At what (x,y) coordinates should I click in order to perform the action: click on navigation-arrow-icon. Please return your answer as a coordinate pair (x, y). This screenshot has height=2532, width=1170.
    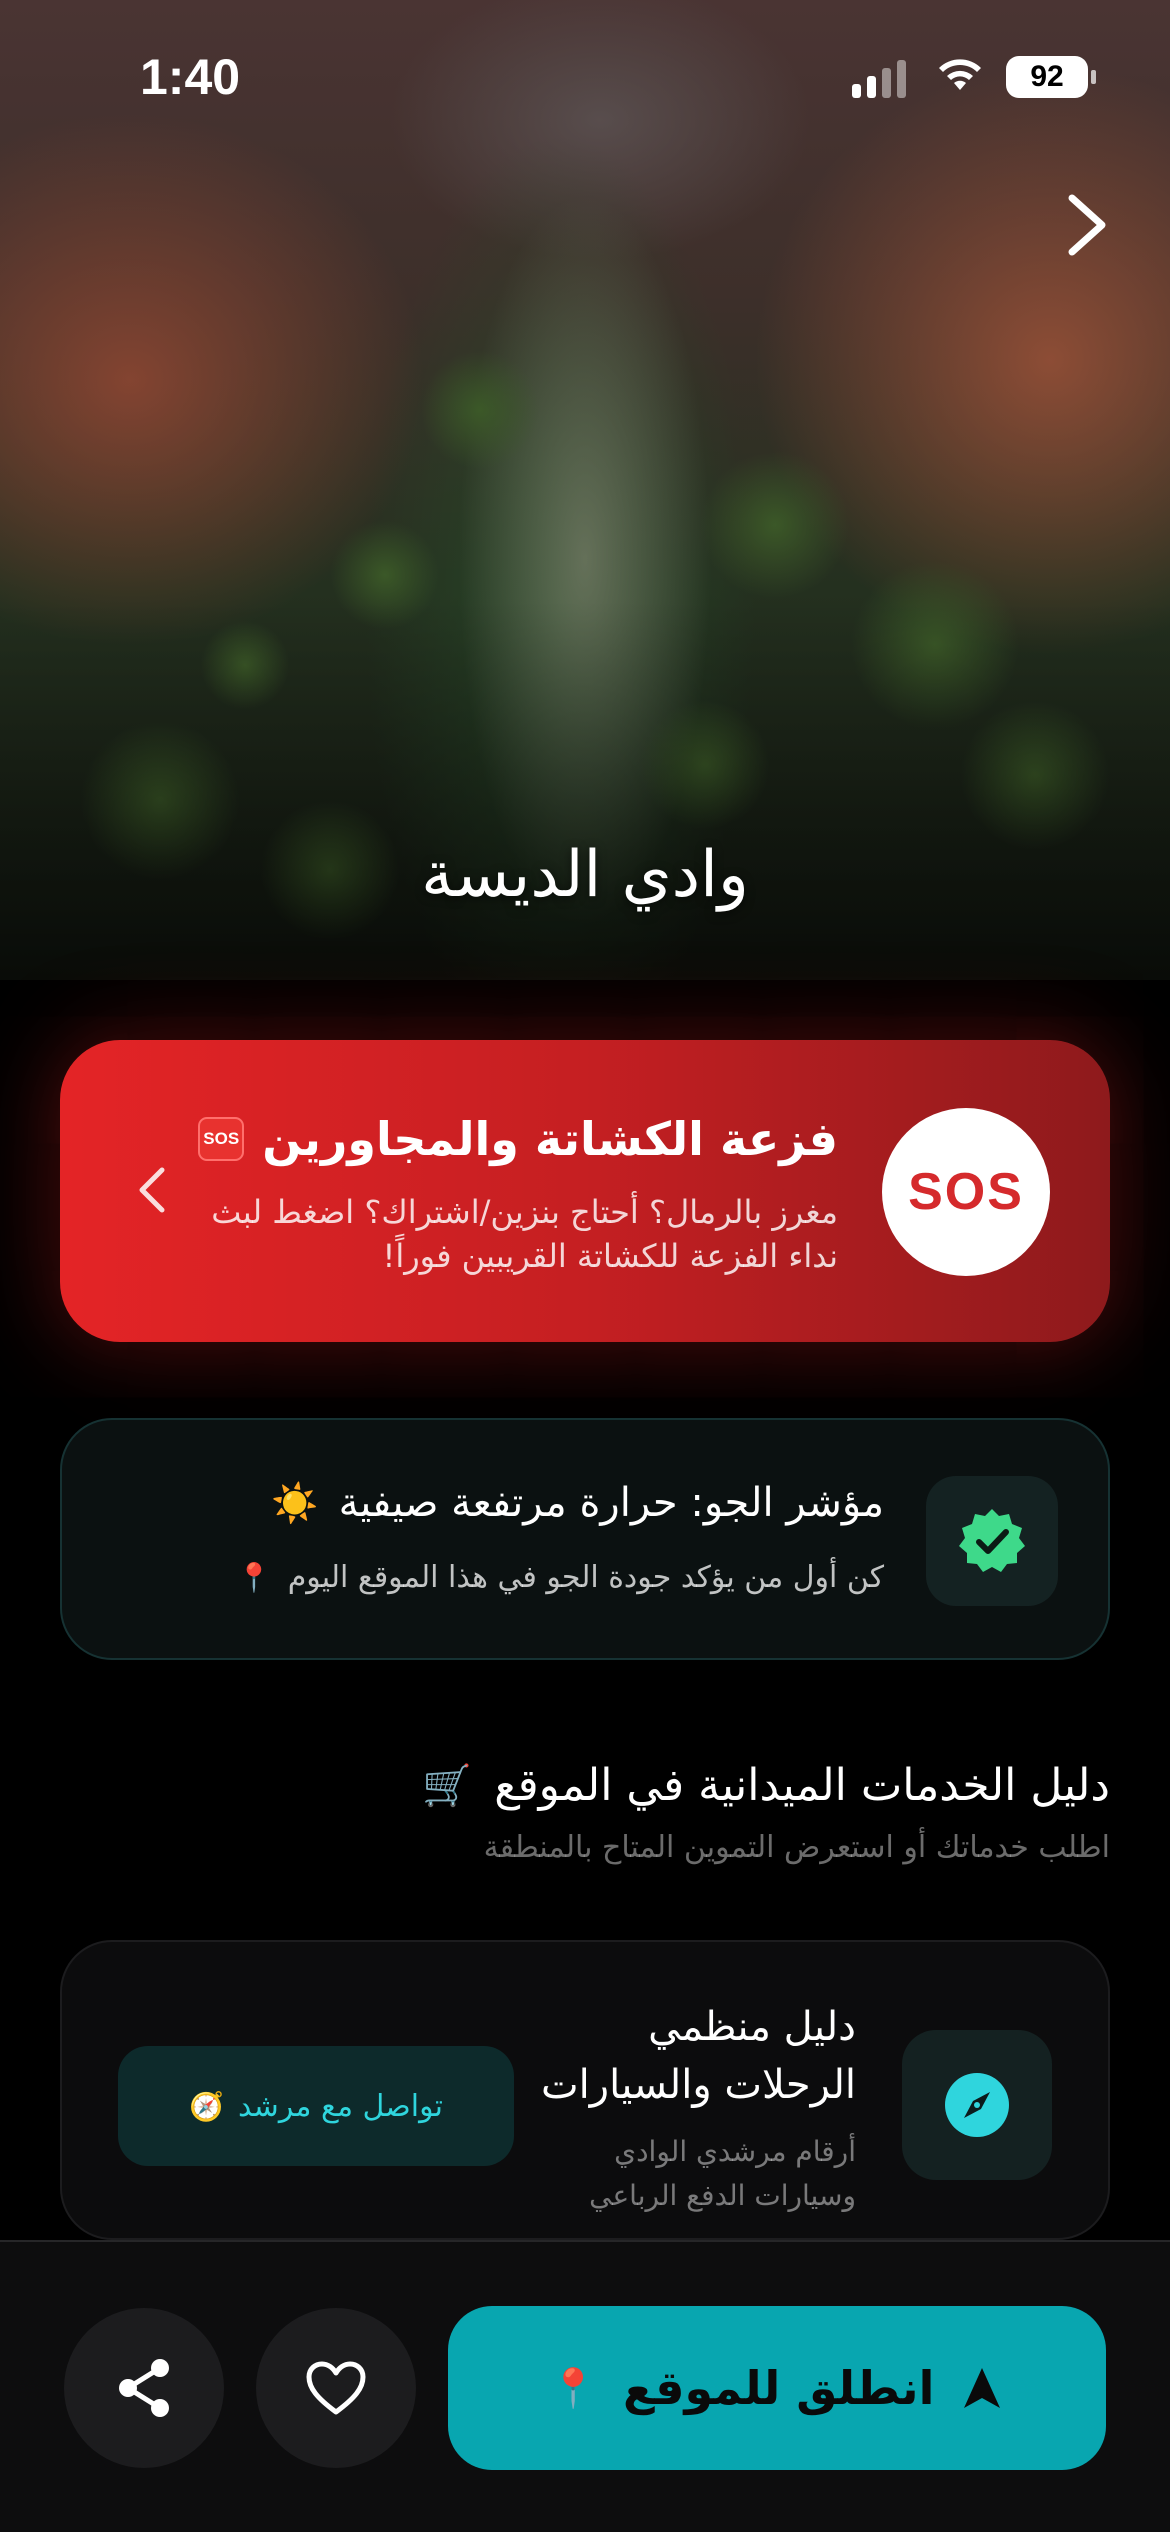
    Looking at the image, I should click on (982, 2388).